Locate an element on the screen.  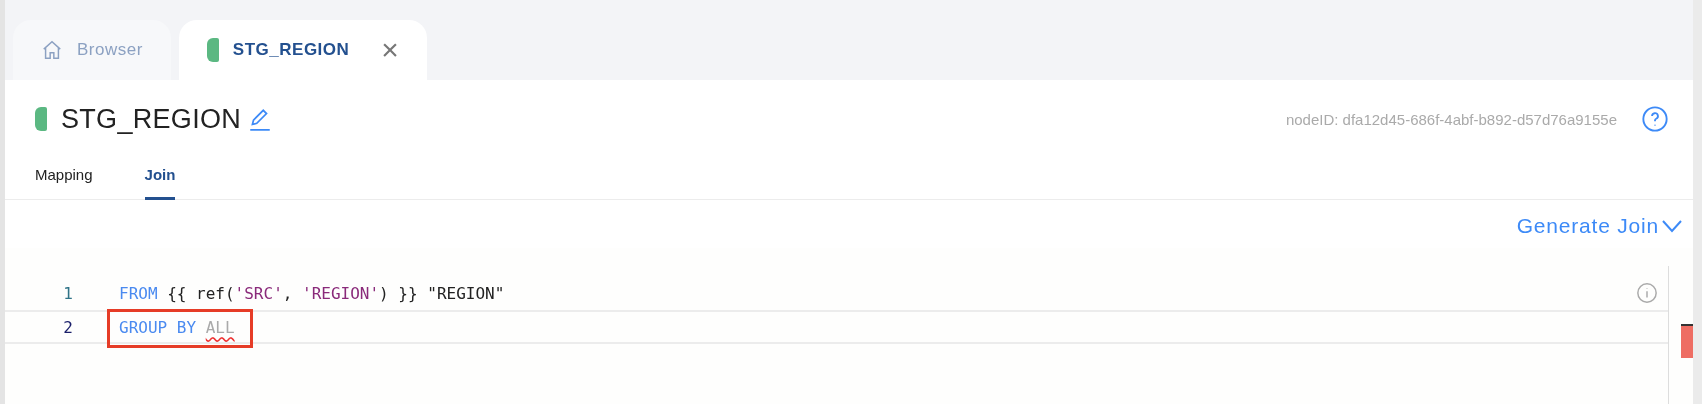
home-icon is located at coordinates (52, 50).